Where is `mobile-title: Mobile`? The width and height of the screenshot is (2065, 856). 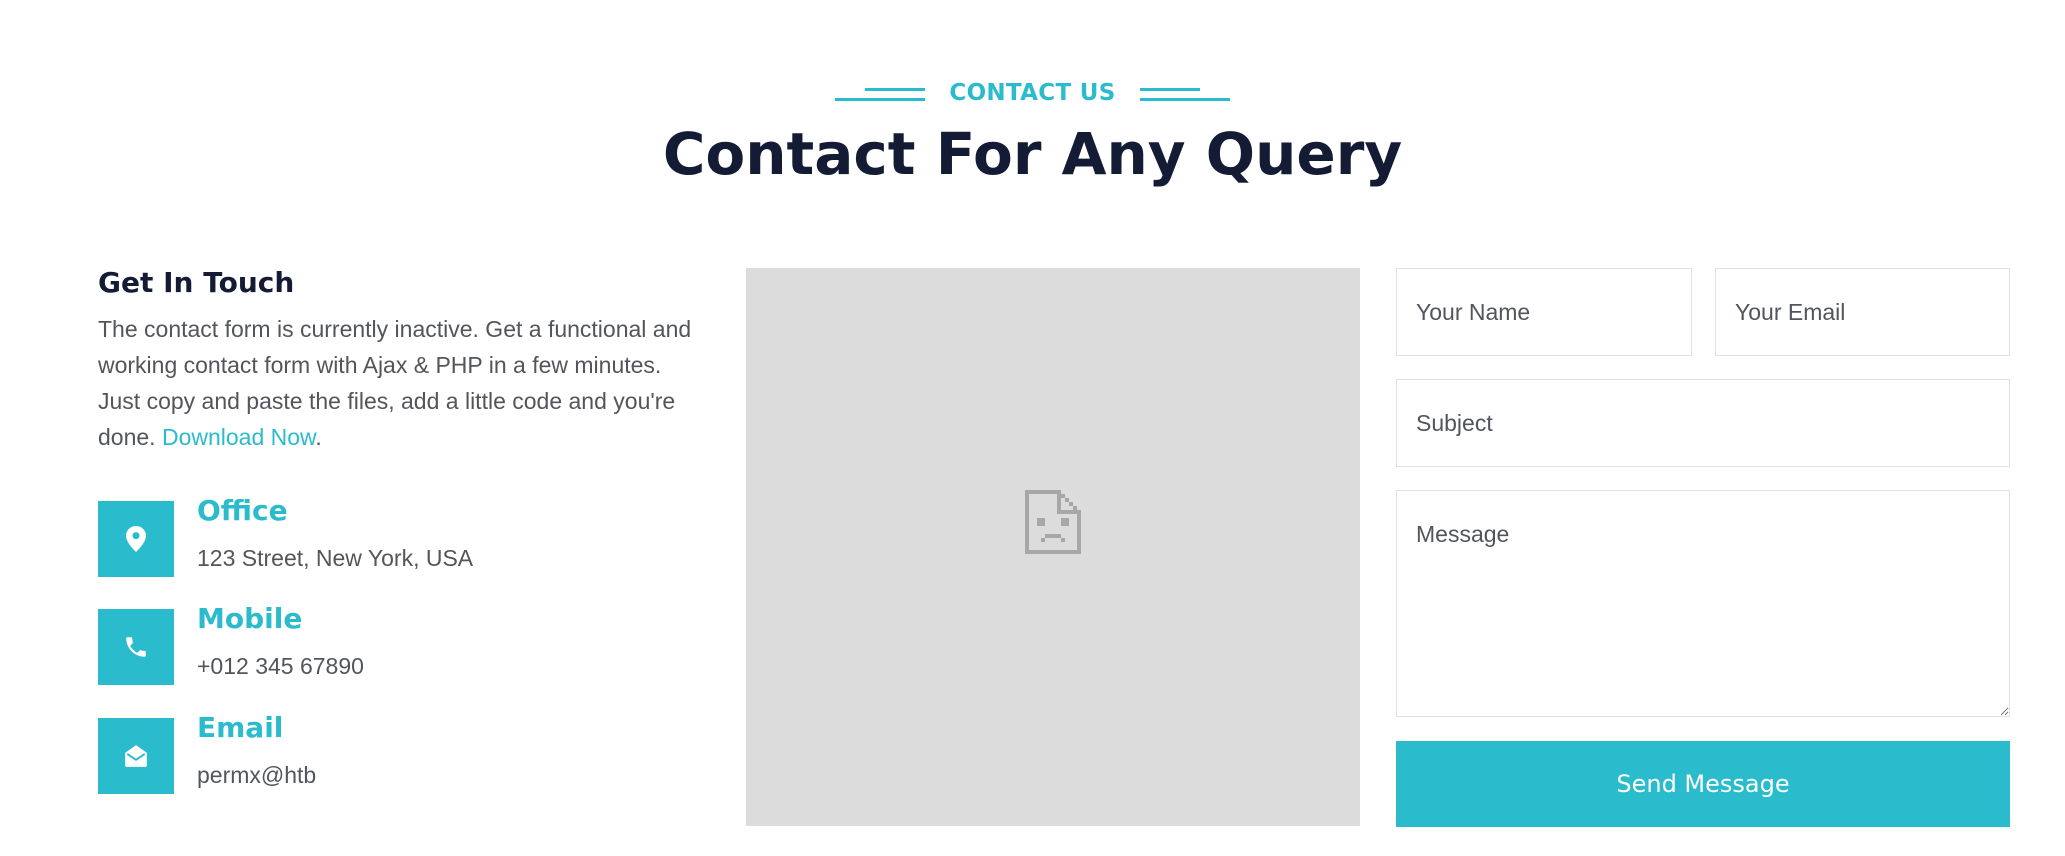
mobile-title: Mobile is located at coordinates (250, 618).